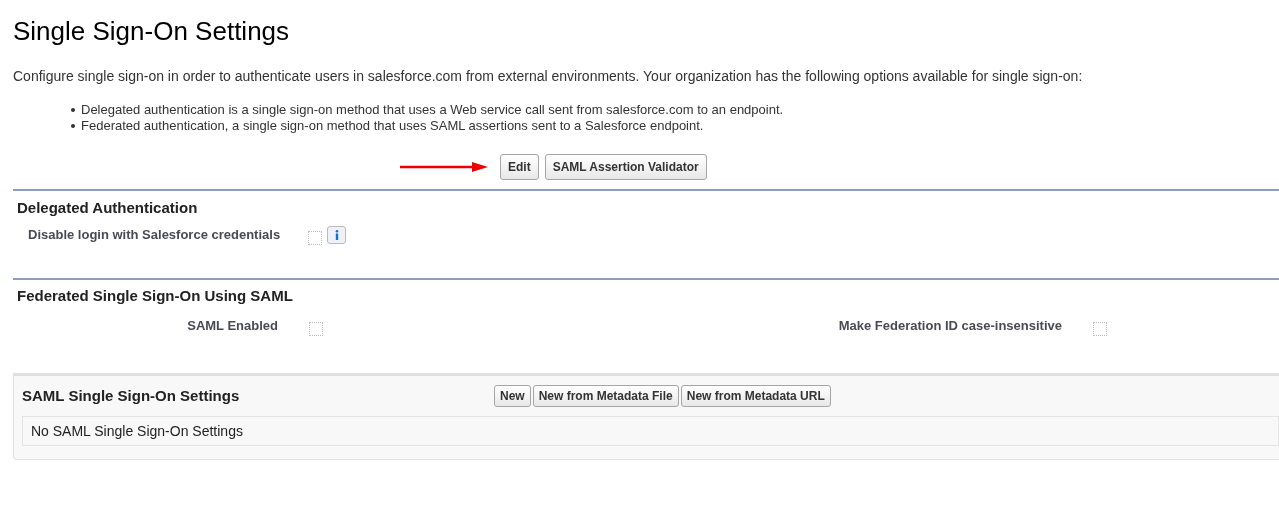  Describe the element at coordinates (625, 167) in the screenshot. I see `validator-button: SAML Assertion Validator` at that location.